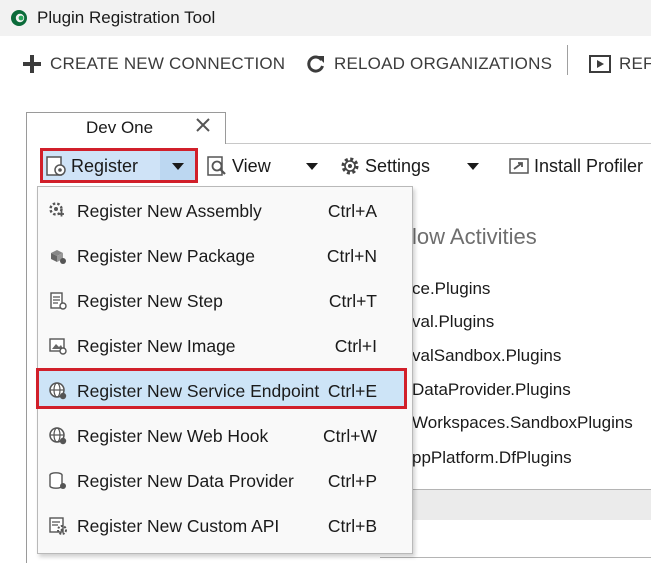 The height and width of the screenshot is (571, 651). Describe the element at coordinates (486, 356) in the screenshot. I see `list-item: valSandbox.Plugins` at that location.